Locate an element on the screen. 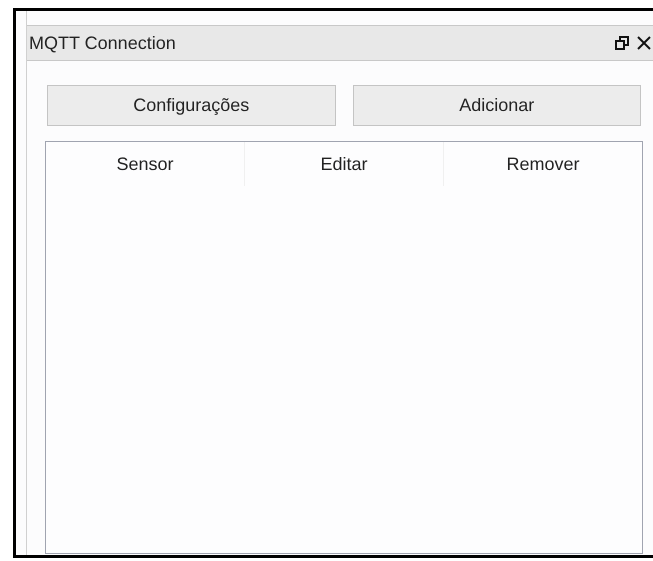 Image resolution: width=653 pixels, height=561 pixels. action-button: Adicionar is located at coordinates (496, 105).